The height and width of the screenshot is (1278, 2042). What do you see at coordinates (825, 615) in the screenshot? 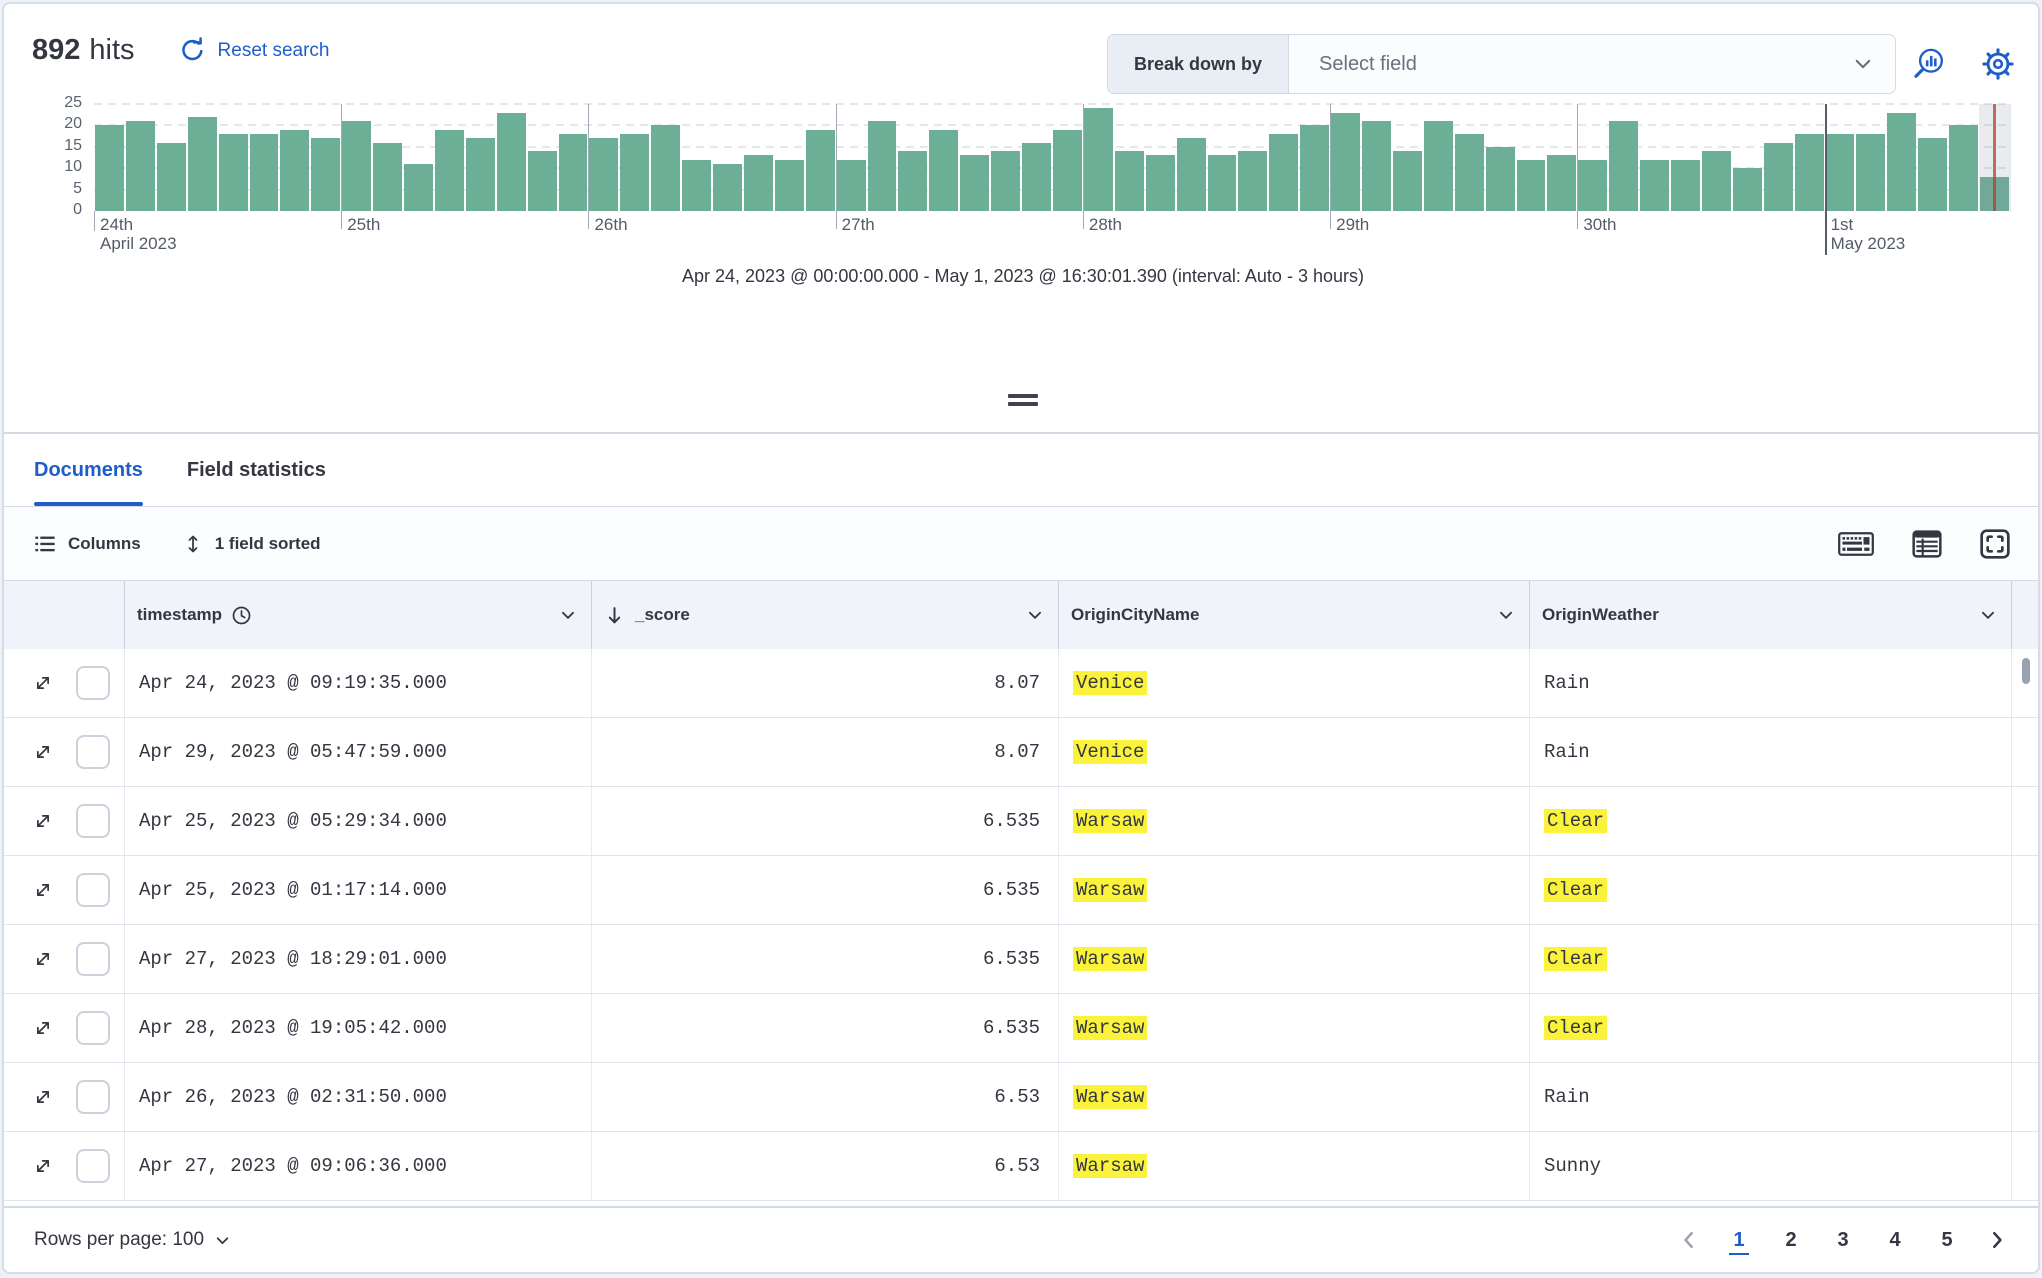
I see `grid-header-score: _score` at bounding box center [825, 615].